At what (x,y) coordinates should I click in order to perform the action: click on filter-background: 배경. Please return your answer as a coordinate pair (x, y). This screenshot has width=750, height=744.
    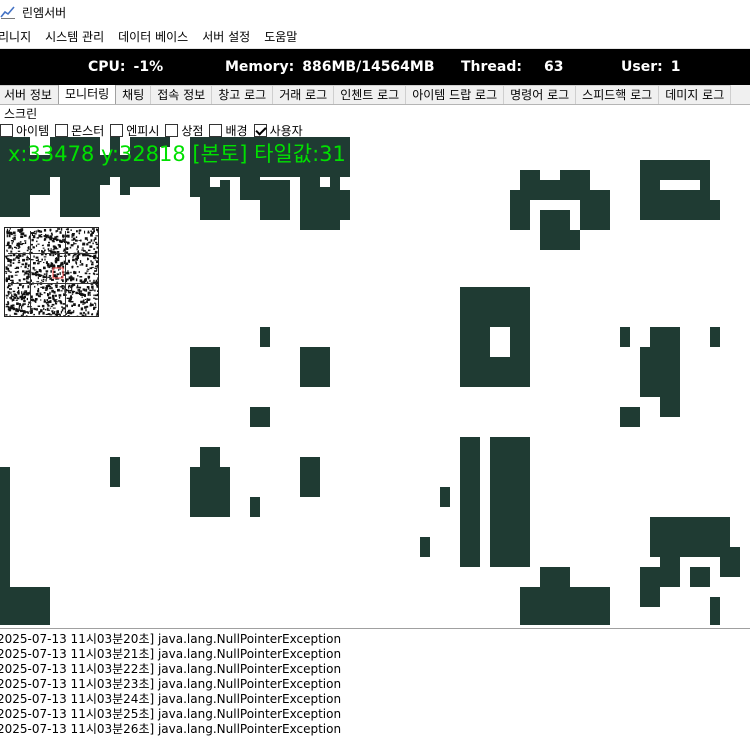
    Looking at the image, I should click on (228, 130).